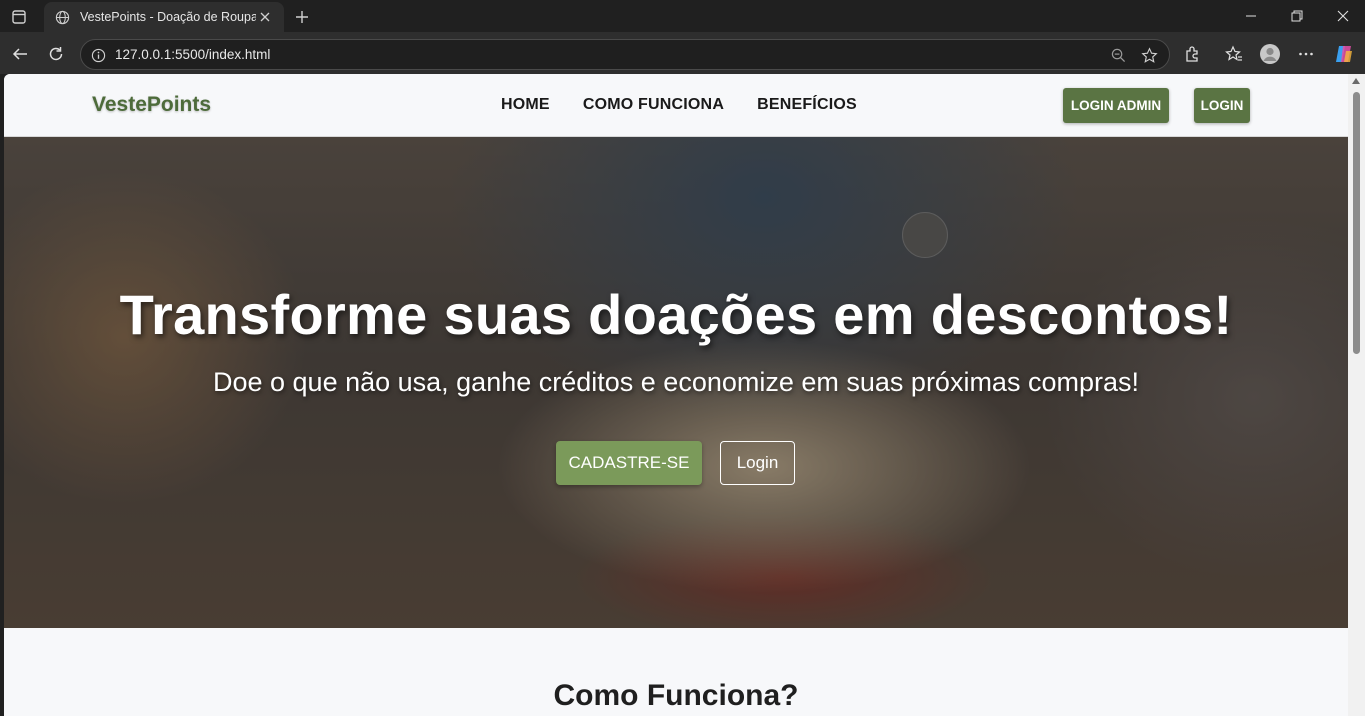 Image resolution: width=1365 pixels, height=716 pixels. I want to click on url-text: 127.0.0.1:5500/index.html, so click(193, 54).